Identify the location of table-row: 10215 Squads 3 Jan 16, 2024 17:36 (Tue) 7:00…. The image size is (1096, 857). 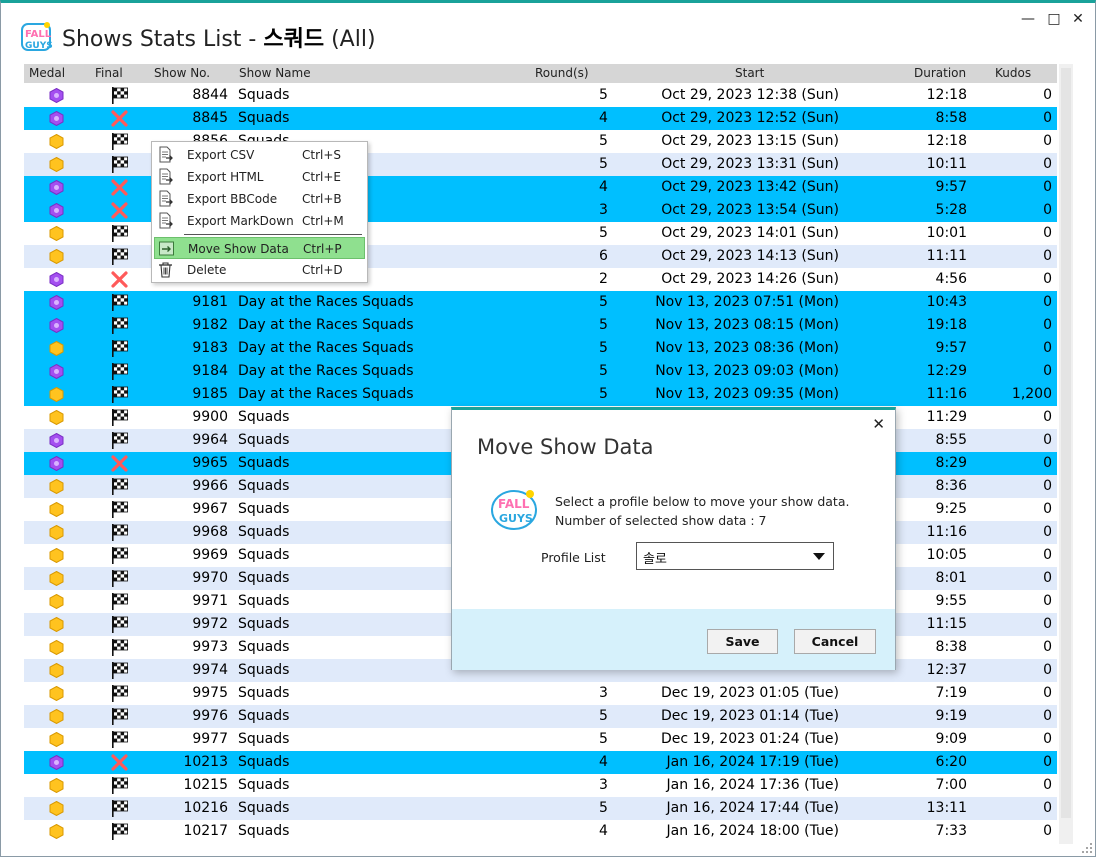
(540, 785).